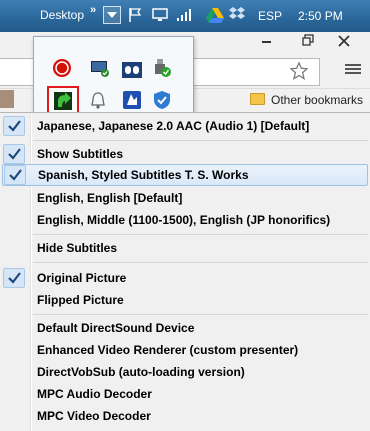  What do you see at coordinates (110, 198) in the screenshot?
I see `menu-item-label: English, English [Default]` at bounding box center [110, 198].